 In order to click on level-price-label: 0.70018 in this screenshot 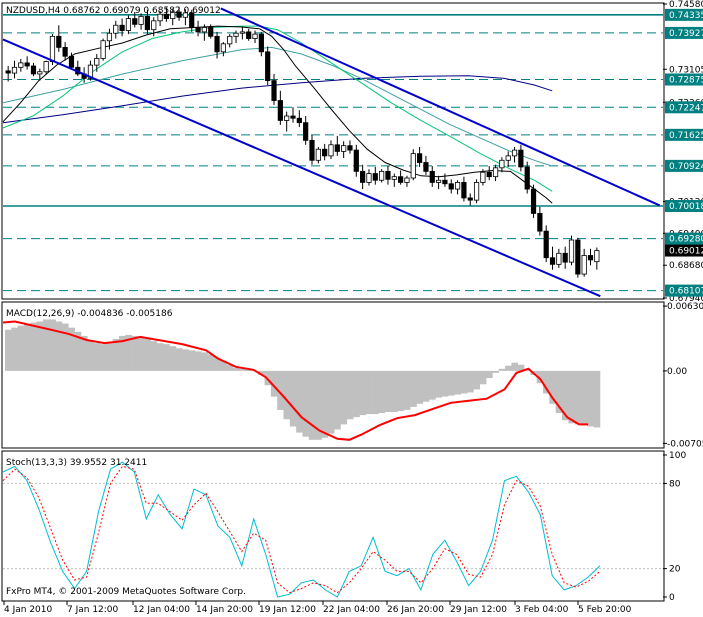, I will do `click(686, 207)`.